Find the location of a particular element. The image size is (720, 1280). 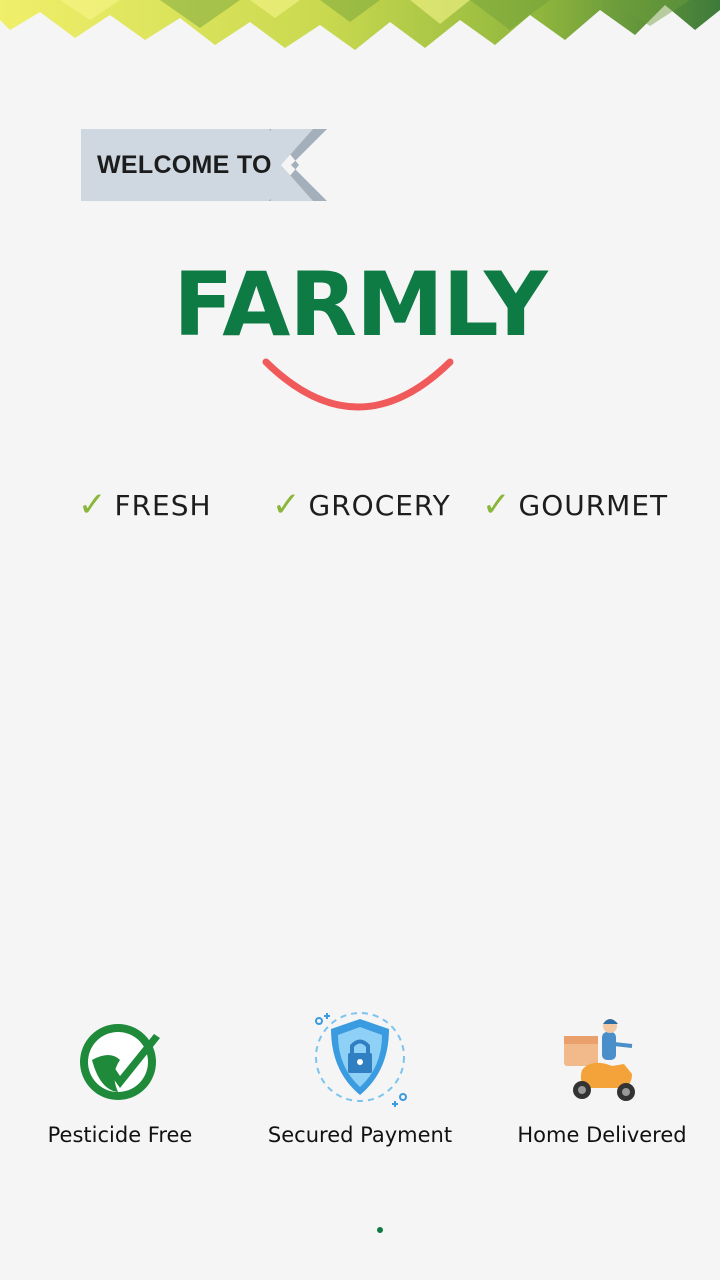

feature-gourmet: ✓ GOURMET is located at coordinates (575, 505).